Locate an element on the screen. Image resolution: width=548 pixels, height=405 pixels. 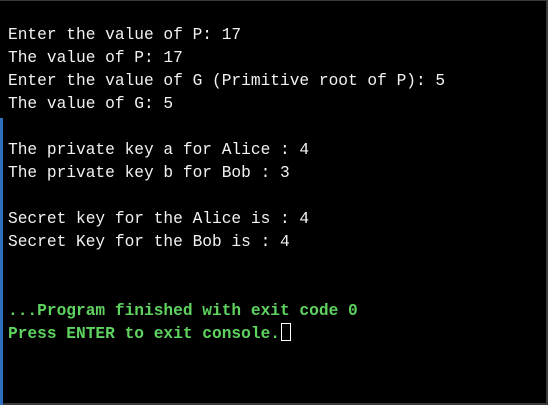
console-line: Secret Key for the Bob is : 4 is located at coordinates (149, 242).